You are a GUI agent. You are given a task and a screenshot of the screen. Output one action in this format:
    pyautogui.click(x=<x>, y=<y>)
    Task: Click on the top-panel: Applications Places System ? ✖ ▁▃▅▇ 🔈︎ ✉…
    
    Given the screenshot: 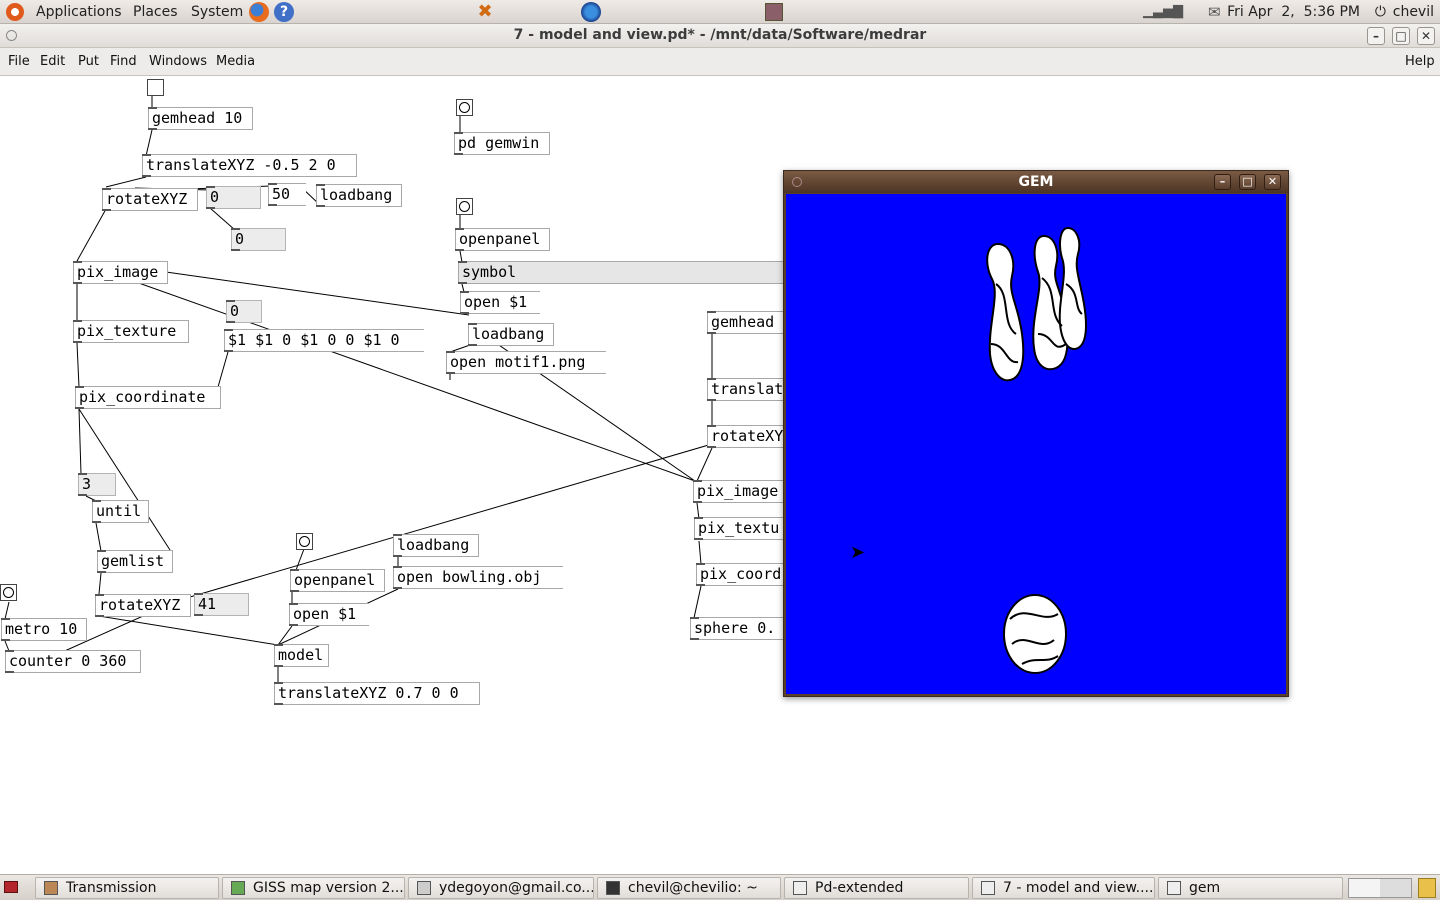 What is the action you would take?
    pyautogui.click(x=720, y=12)
    